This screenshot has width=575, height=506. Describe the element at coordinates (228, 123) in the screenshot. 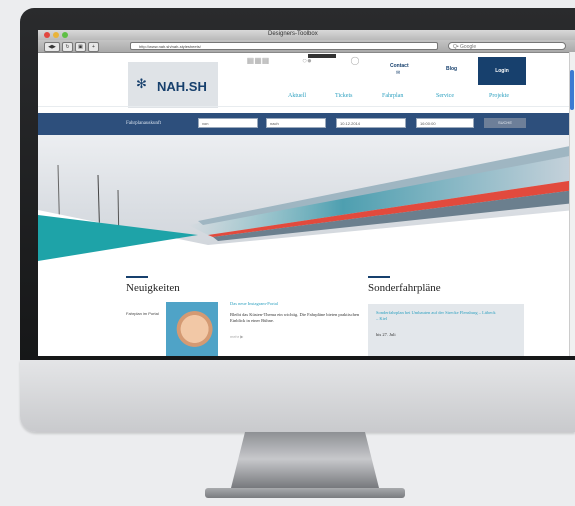

I see `from-field: von` at that location.